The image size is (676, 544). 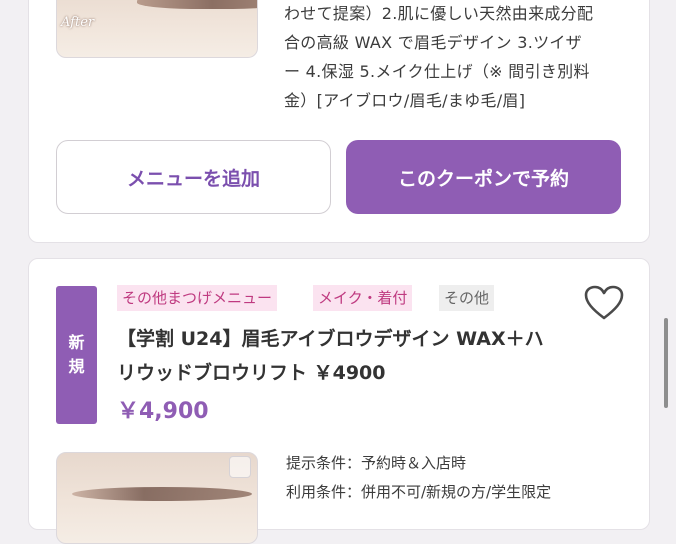 I want to click on heart-outline-icon, so click(x=604, y=303).